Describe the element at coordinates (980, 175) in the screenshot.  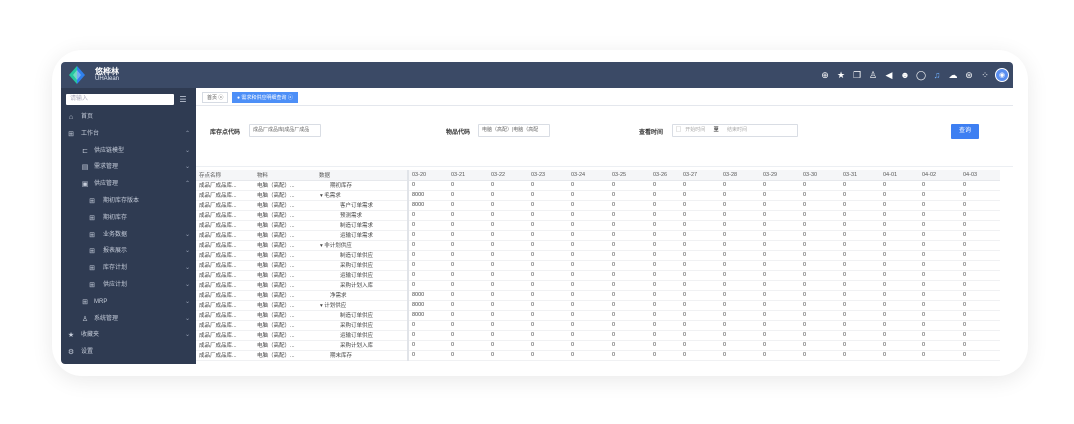
I see `column-header: 04-03` at that location.